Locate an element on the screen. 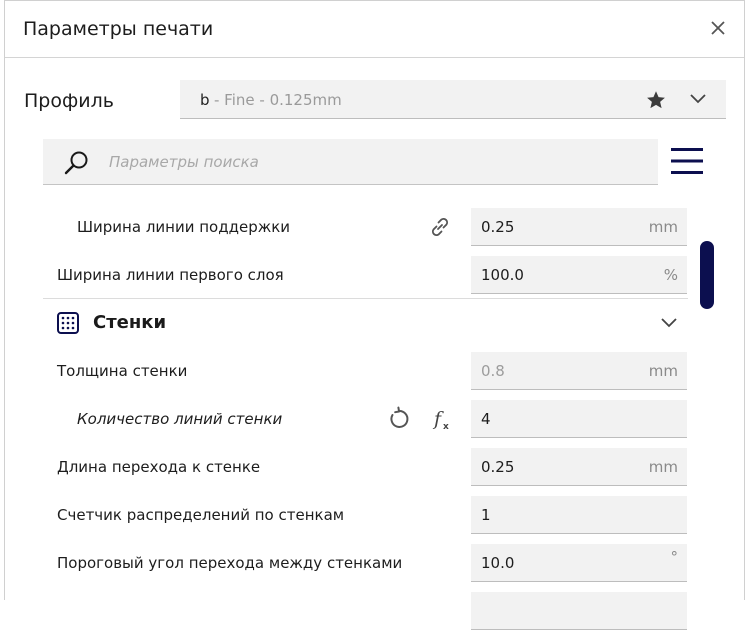 The image size is (751, 635). field-value: 0.8 is located at coordinates (493, 371).